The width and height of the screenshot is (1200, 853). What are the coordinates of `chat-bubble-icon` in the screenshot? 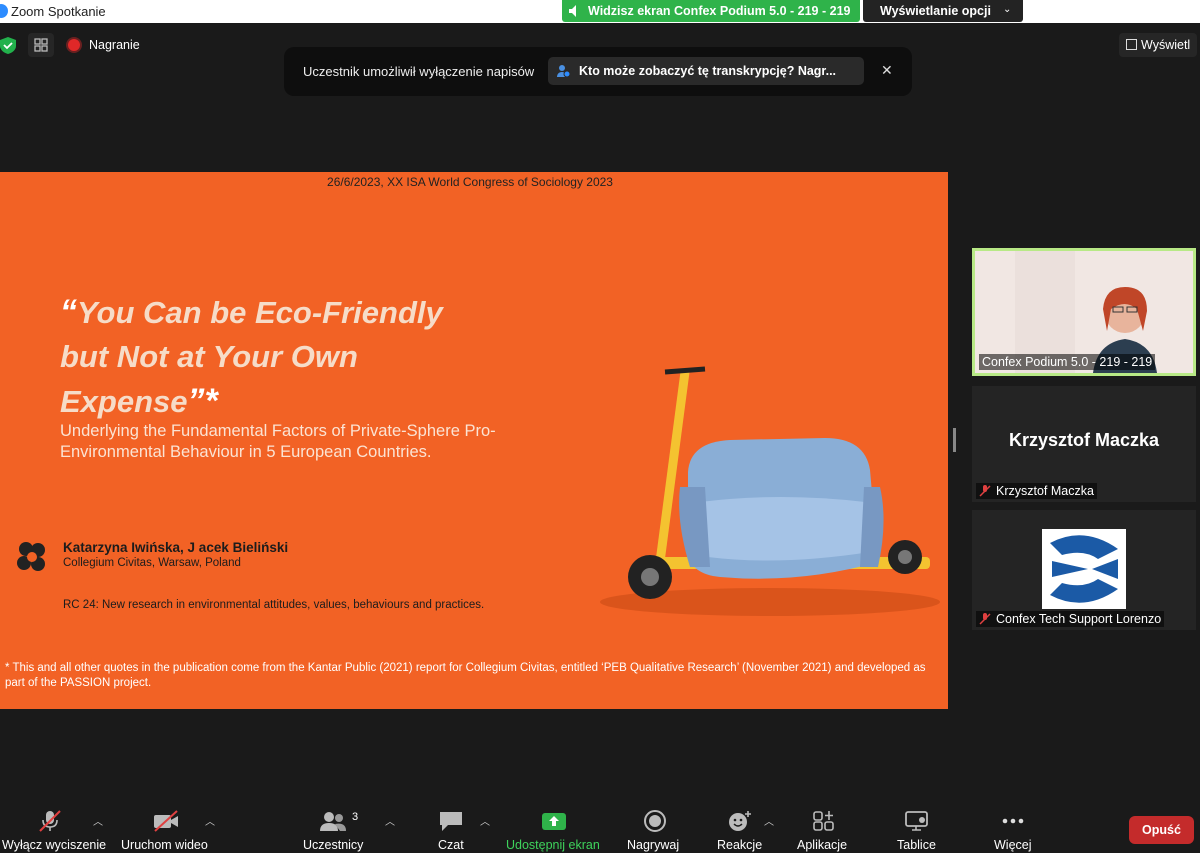 It's located at (451, 821).